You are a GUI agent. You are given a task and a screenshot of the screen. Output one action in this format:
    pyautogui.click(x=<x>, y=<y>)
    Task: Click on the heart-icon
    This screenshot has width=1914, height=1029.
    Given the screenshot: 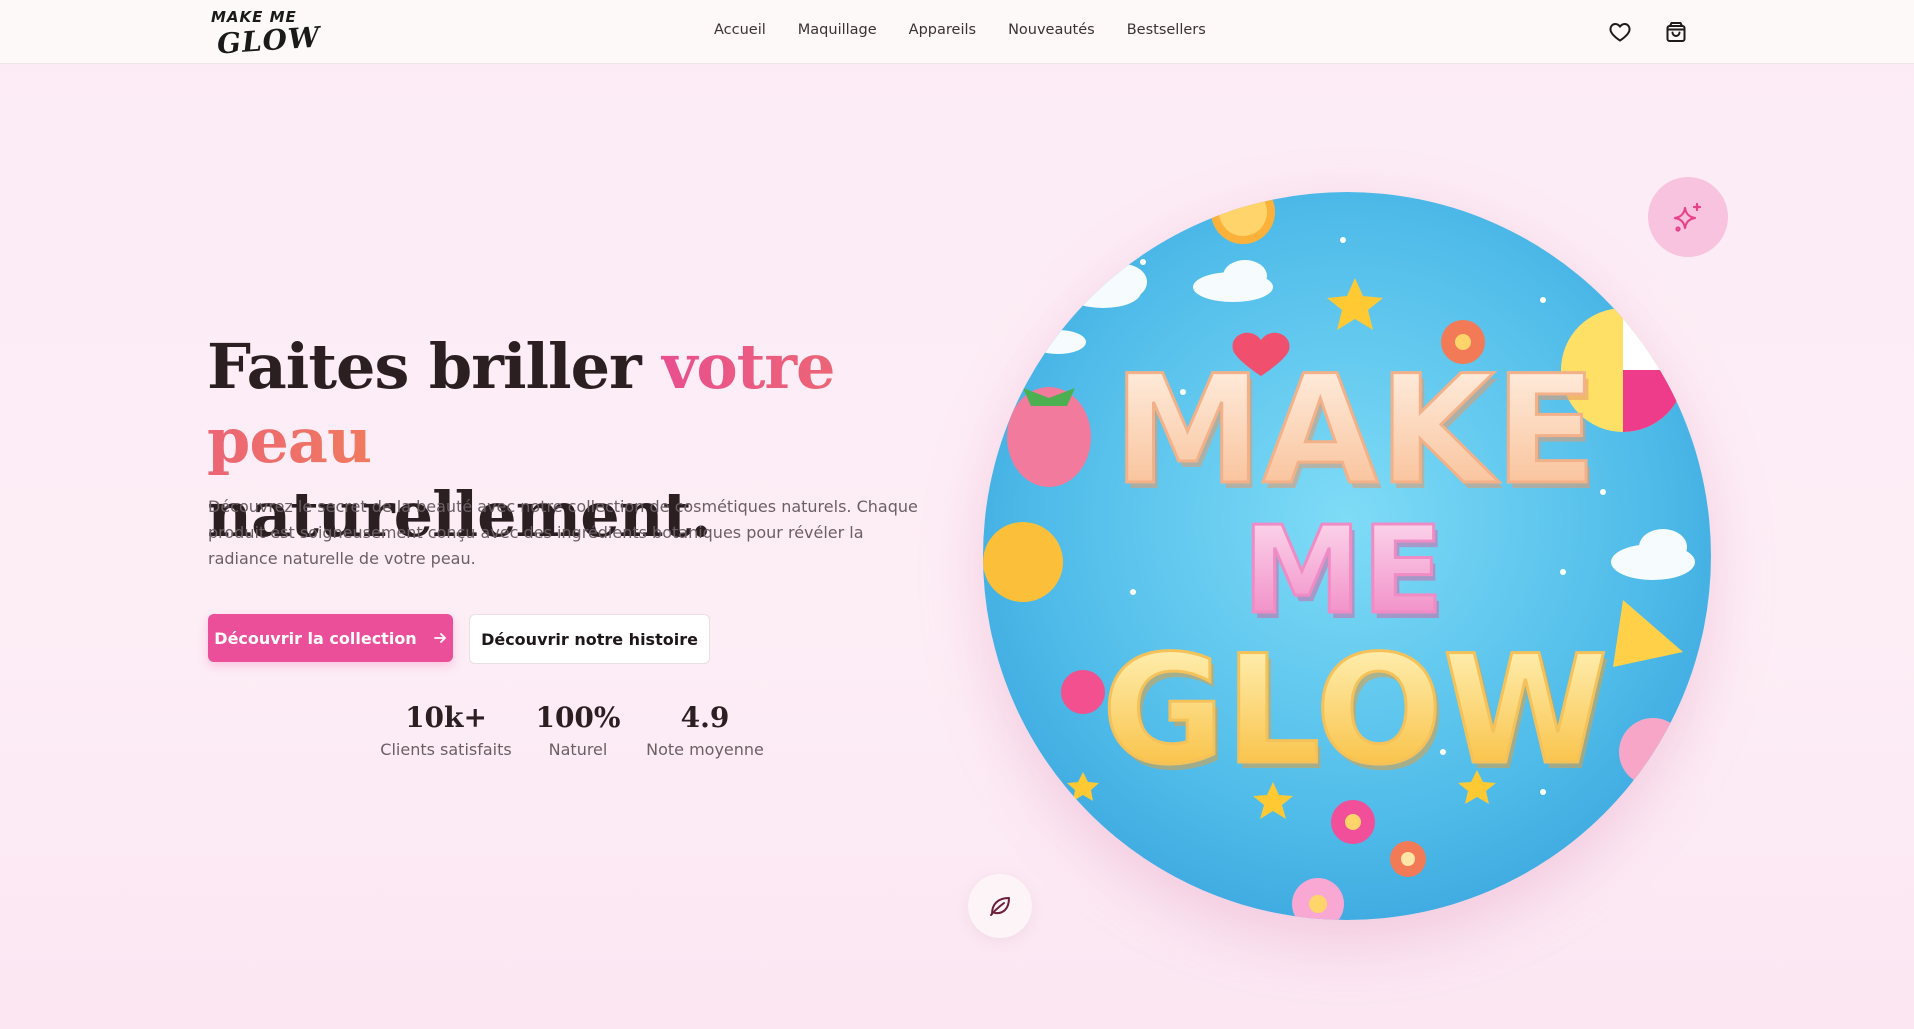 What is the action you would take?
    pyautogui.click(x=1620, y=32)
    